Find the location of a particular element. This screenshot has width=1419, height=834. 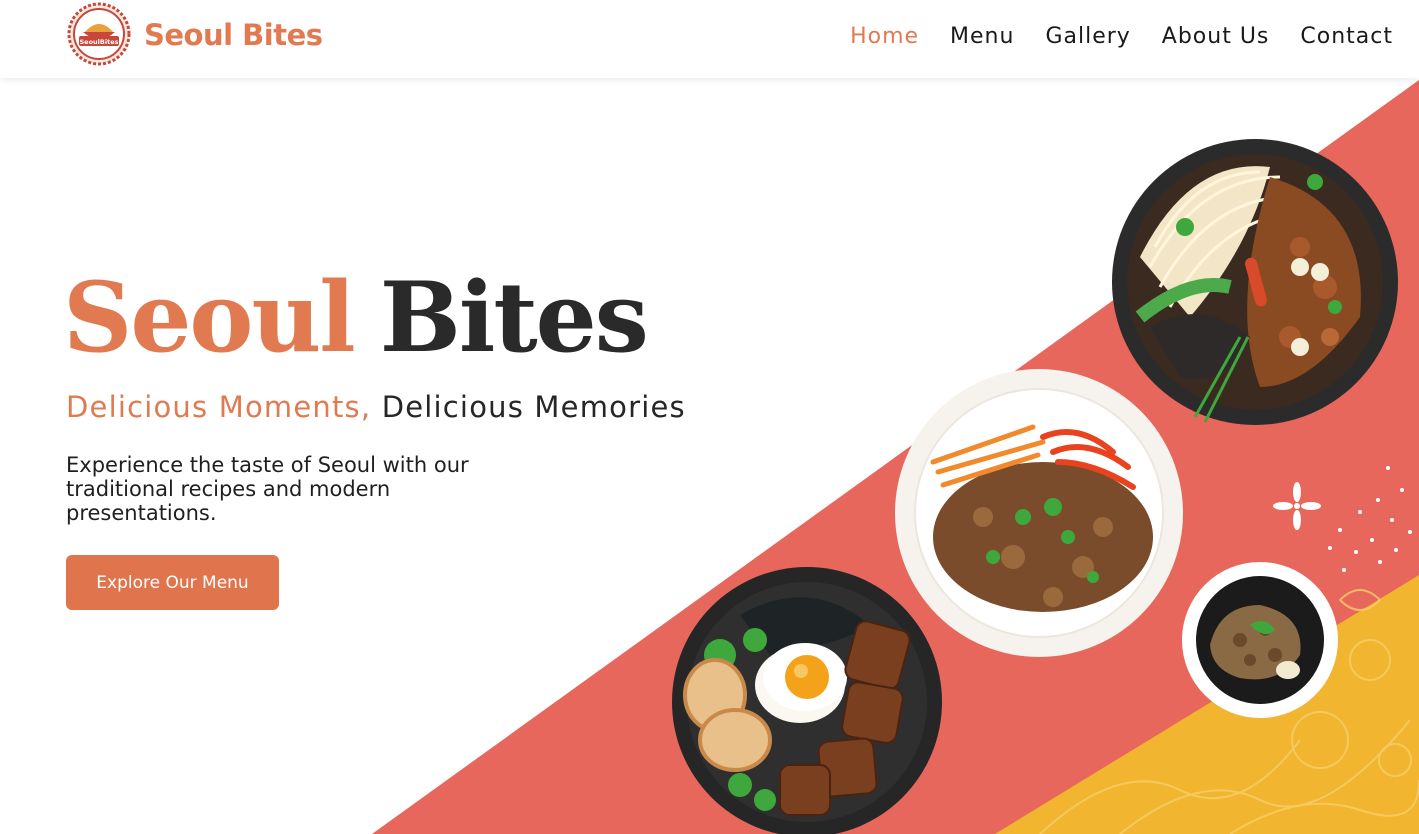

brand-name: Seoul Bites is located at coordinates (233, 35).